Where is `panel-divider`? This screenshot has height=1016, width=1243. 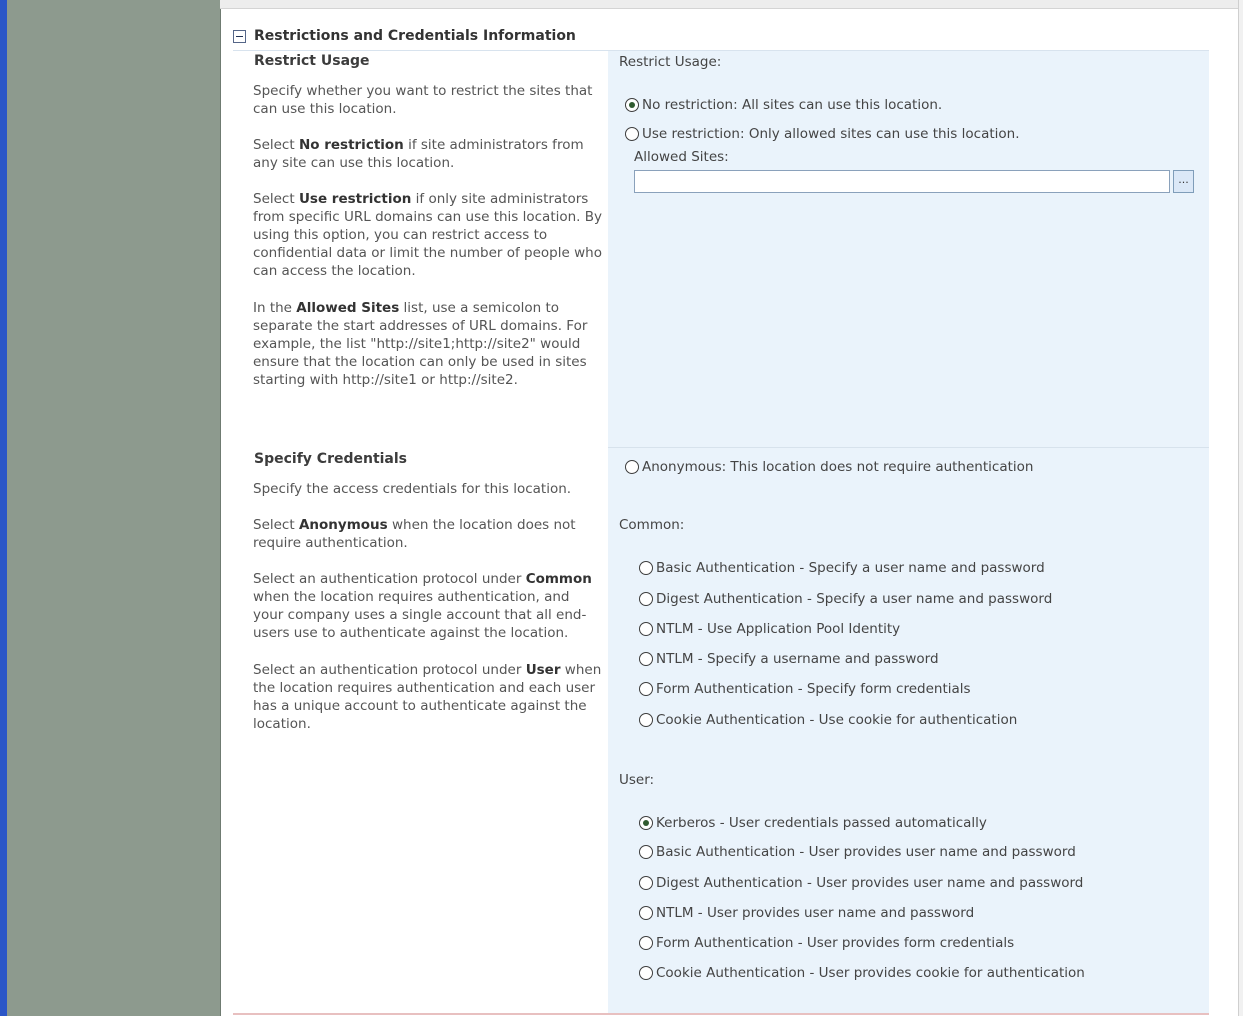
panel-divider is located at coordinates (908, 447).